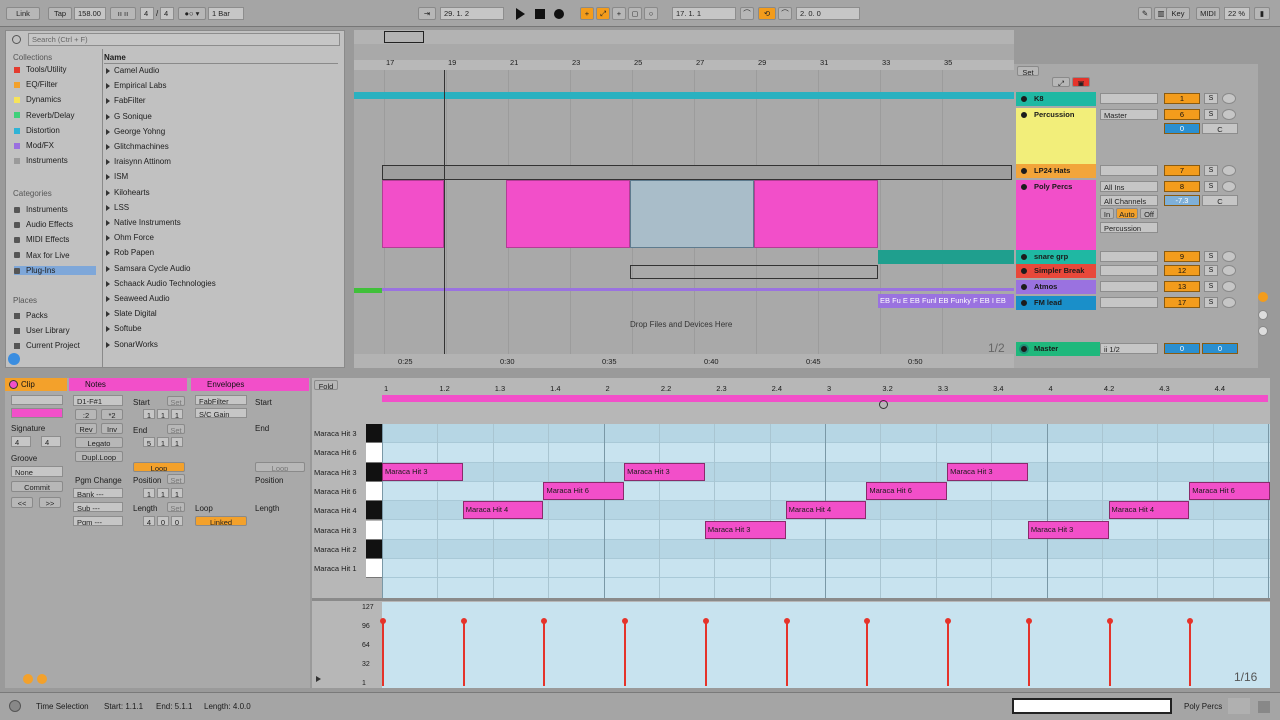 This screenshot has width=1280, height=720. I want to click on loop-brace, so click(825, 398).